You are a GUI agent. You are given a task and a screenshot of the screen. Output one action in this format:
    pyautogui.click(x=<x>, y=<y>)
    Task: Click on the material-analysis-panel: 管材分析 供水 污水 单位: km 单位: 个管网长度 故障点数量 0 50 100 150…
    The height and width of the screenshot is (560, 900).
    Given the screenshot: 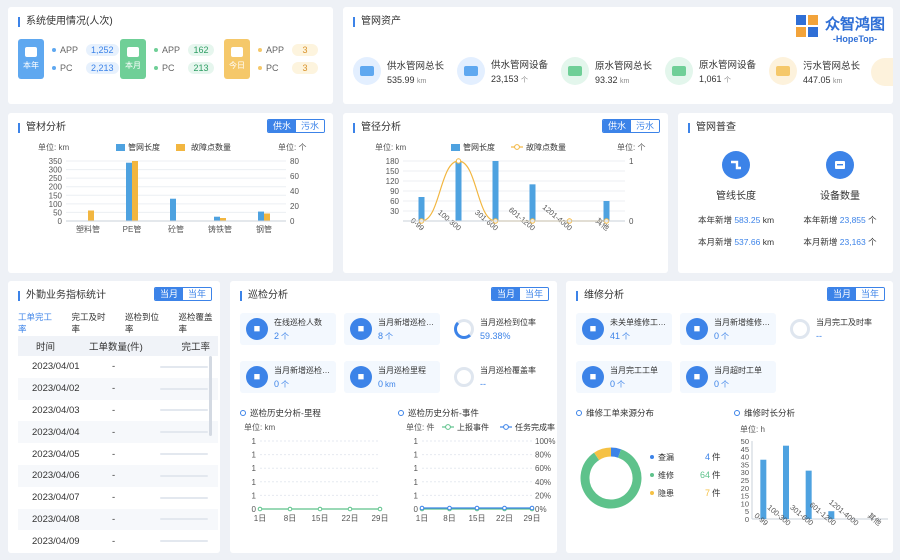 What is the action you would take?
    pyautogui.click(x=170, y=193)
    